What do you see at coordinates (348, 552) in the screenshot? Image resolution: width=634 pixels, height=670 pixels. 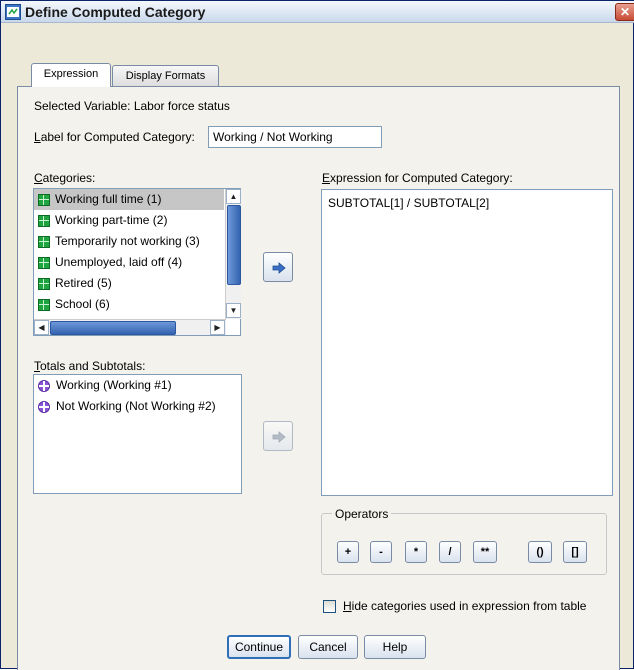 I see `operator-plus-button: +` at bounding box center [348, 552].